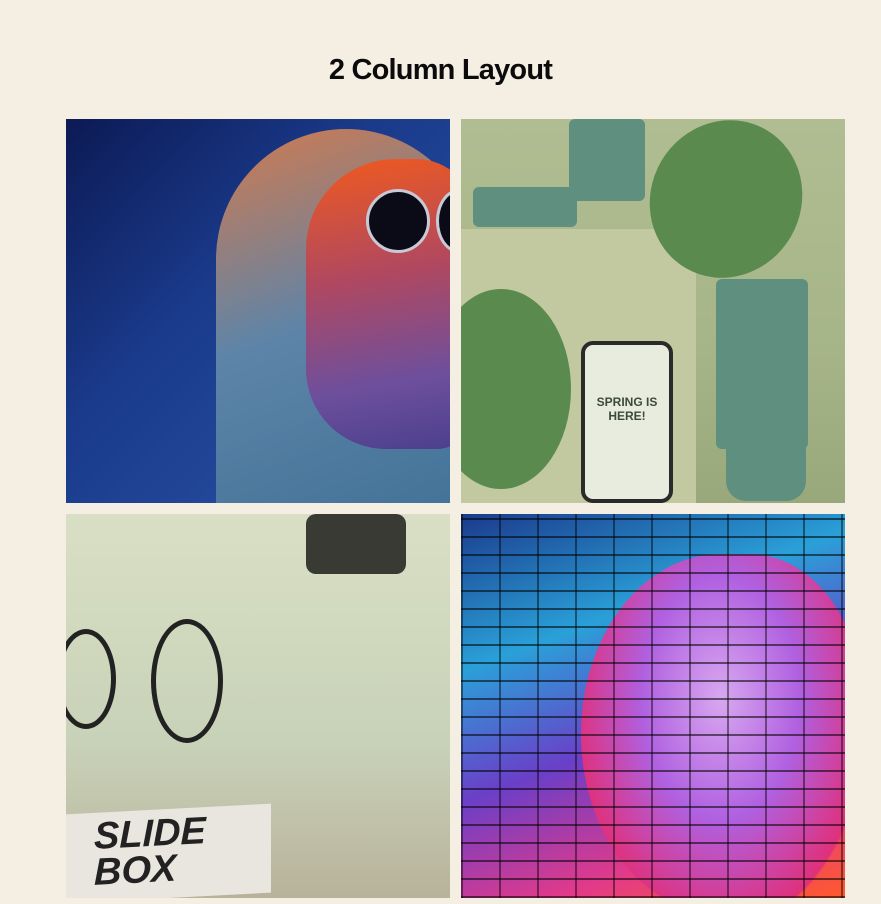 Image resolution: width=881 pixels, height=904 pixels. What do you see at coordinates (766, 465) in the screenshot?
I see `cup` at bounding box center [766, 465].